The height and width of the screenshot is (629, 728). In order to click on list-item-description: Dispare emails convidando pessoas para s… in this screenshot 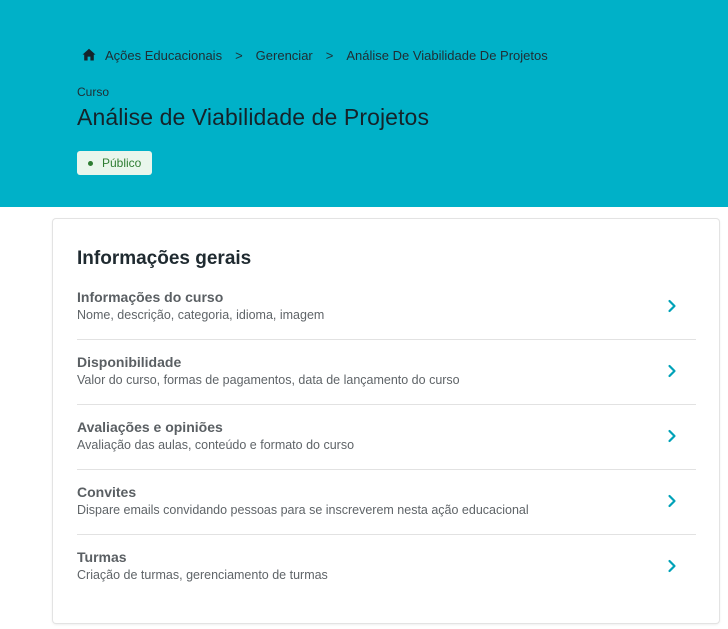, I will do `click(303, 510)`.